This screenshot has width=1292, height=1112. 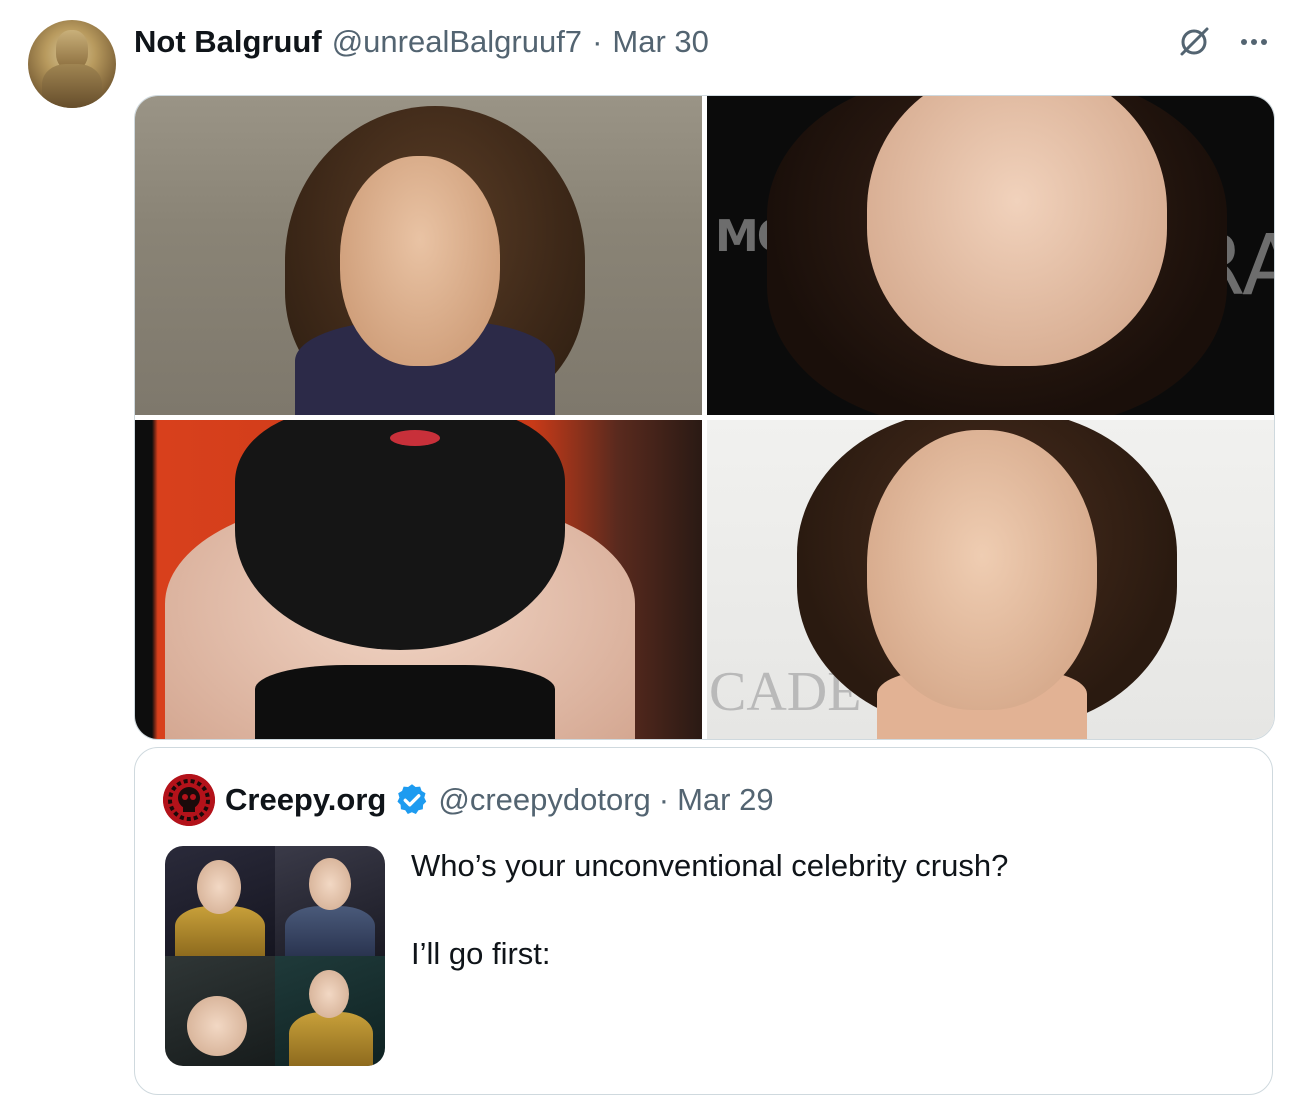 I want to click on quoted-tweet-header: Creepy.org @creepydotorg · Mar 29, so click(x=499, y=800).